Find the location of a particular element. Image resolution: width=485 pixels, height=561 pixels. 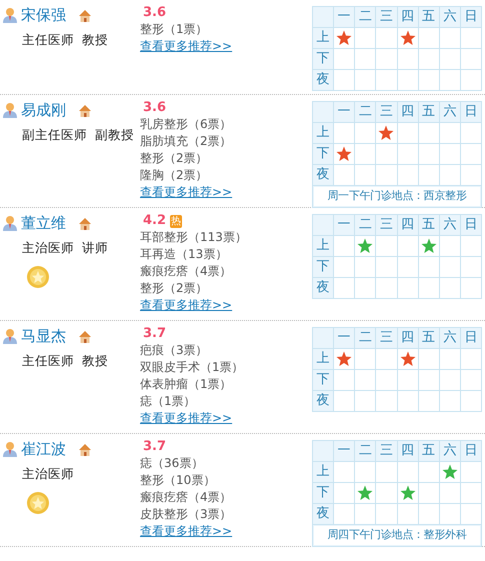

specialty-vote-count: 疤痕（3票） is located at coordinates (174, 350).